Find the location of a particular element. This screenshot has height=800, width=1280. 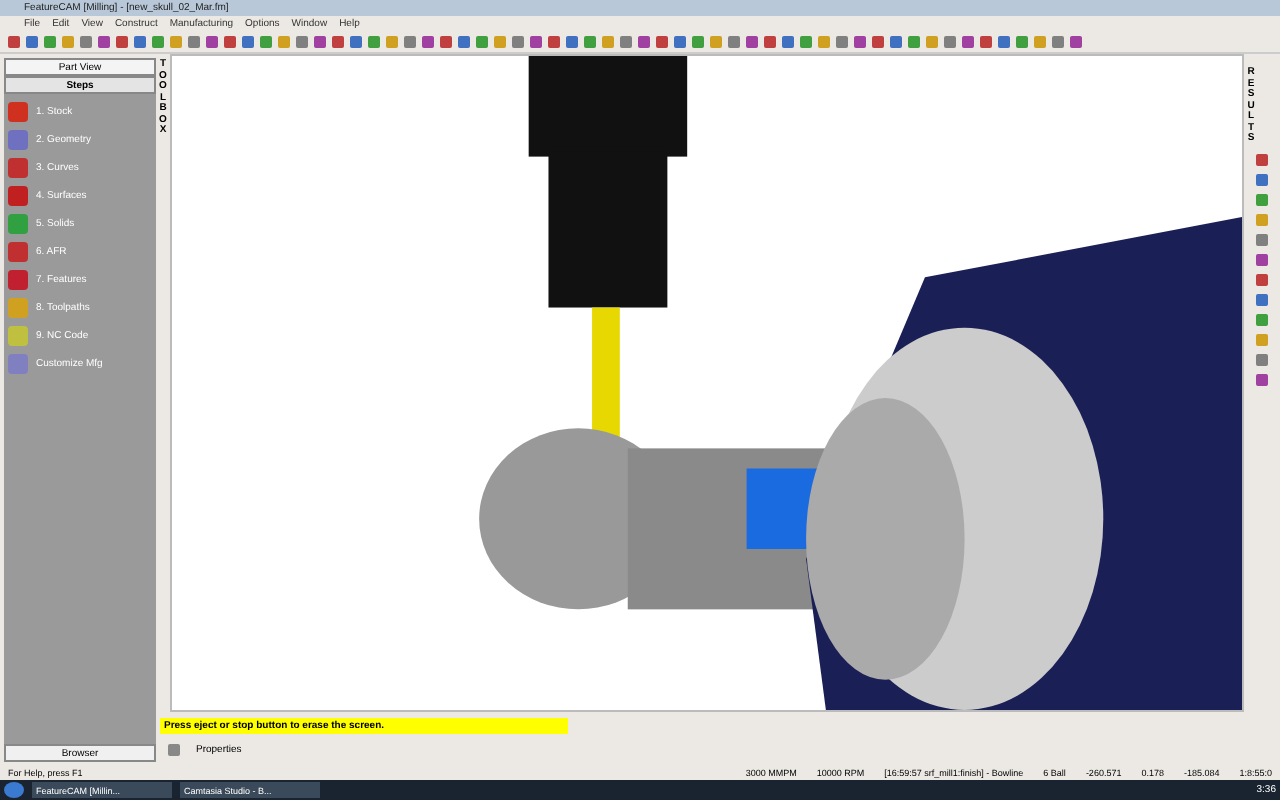

start-button is located at coordinates (14, 790).